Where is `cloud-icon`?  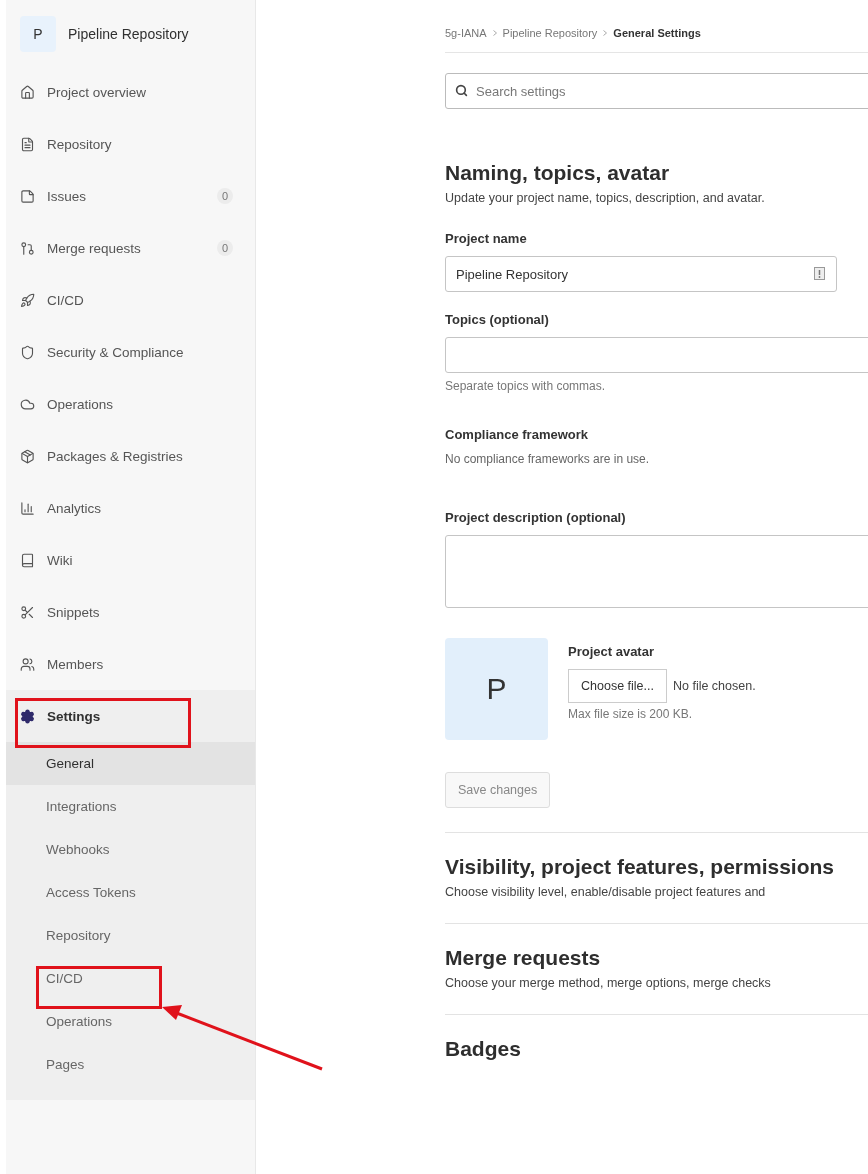
cloud-icon is located at coordinates (27, 404).